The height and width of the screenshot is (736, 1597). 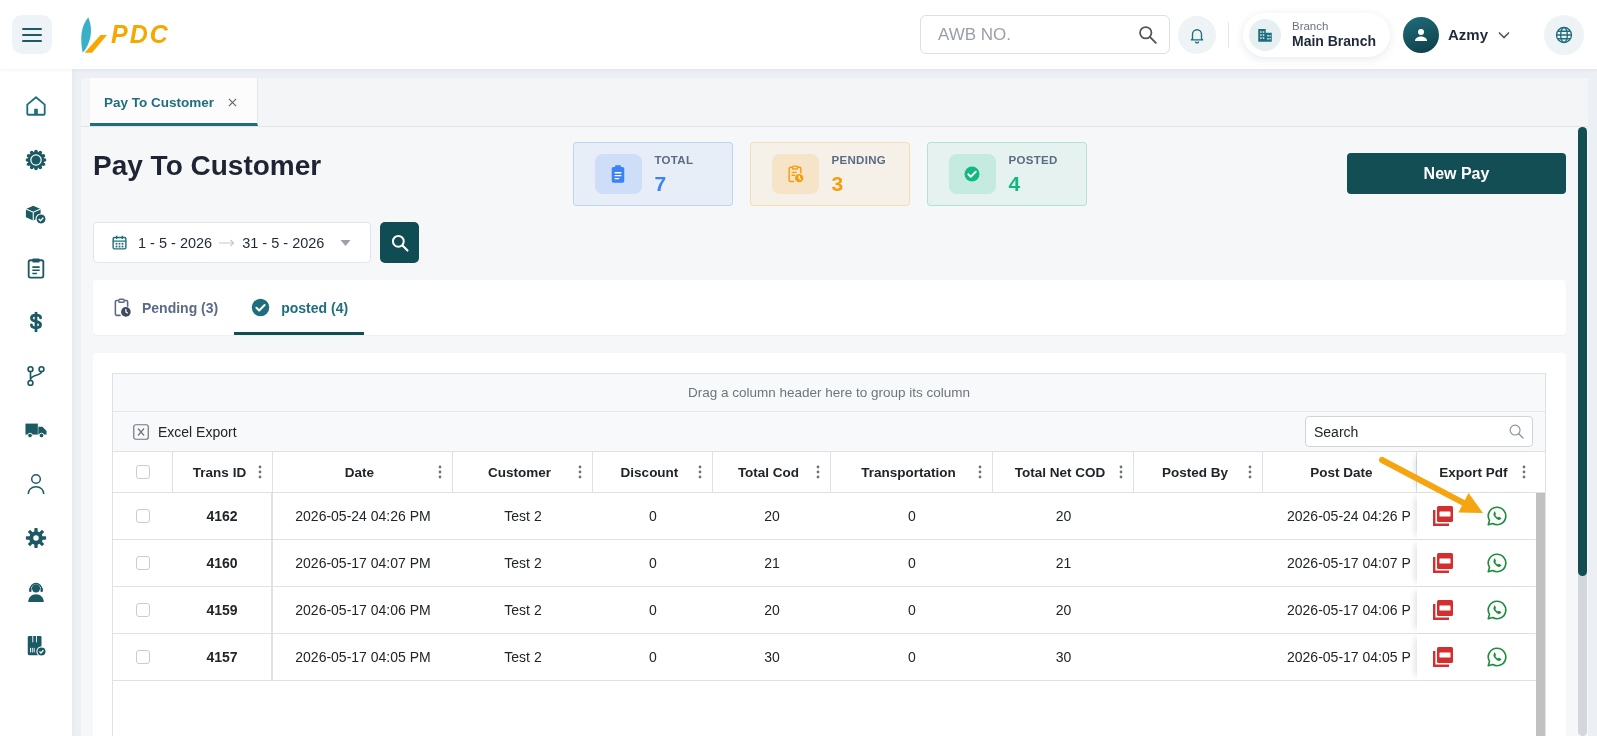 I want to click on table-cell: 2026-05-17 04:06 P, so click(x=1349, y=610).